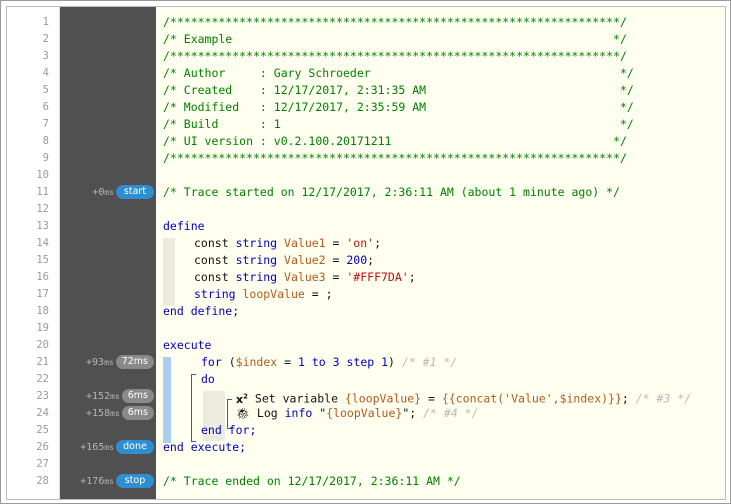 The width and height of the screenshot is (731, 504). I want to click on line-number: 4, so click(45, 73).